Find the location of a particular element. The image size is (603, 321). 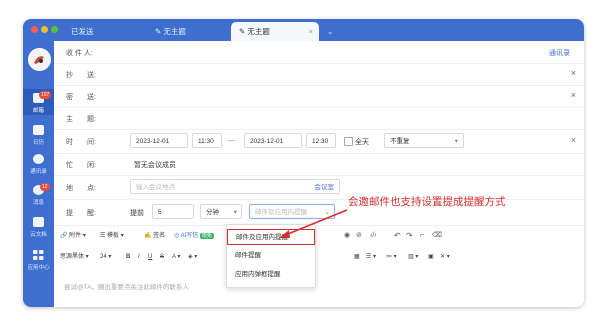

annotation-text: 会邀邮件也支持设置提成提醒方式 is located at coordinates (427, 202).